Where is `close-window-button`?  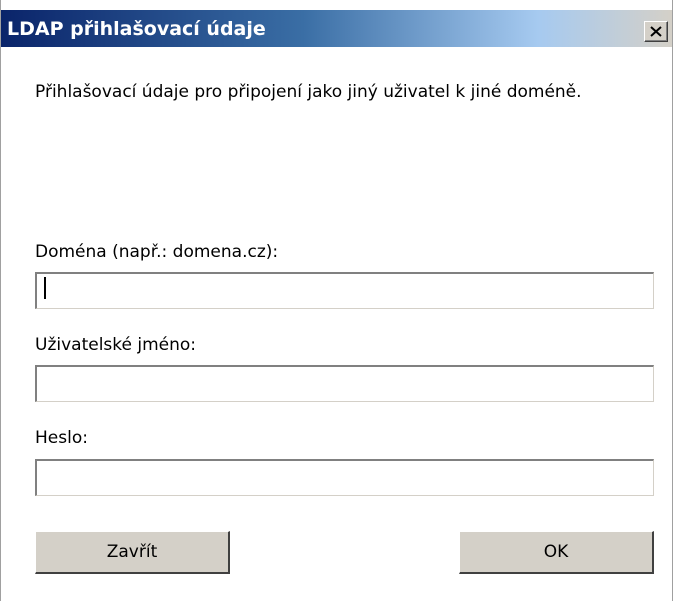 close-window-button is located at coordinates (656, 31).